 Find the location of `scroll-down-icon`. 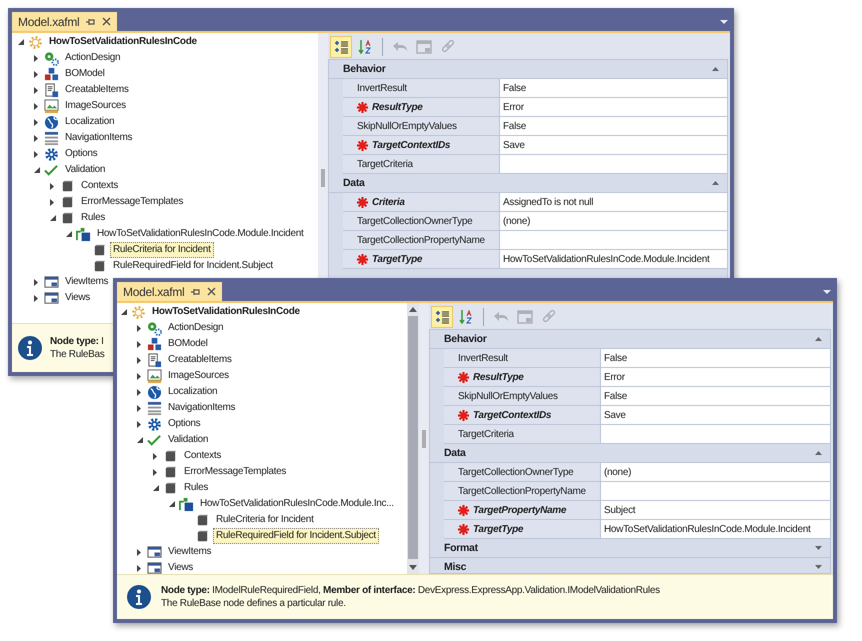

scroll-down-icon is located at coordinates (413, 567).